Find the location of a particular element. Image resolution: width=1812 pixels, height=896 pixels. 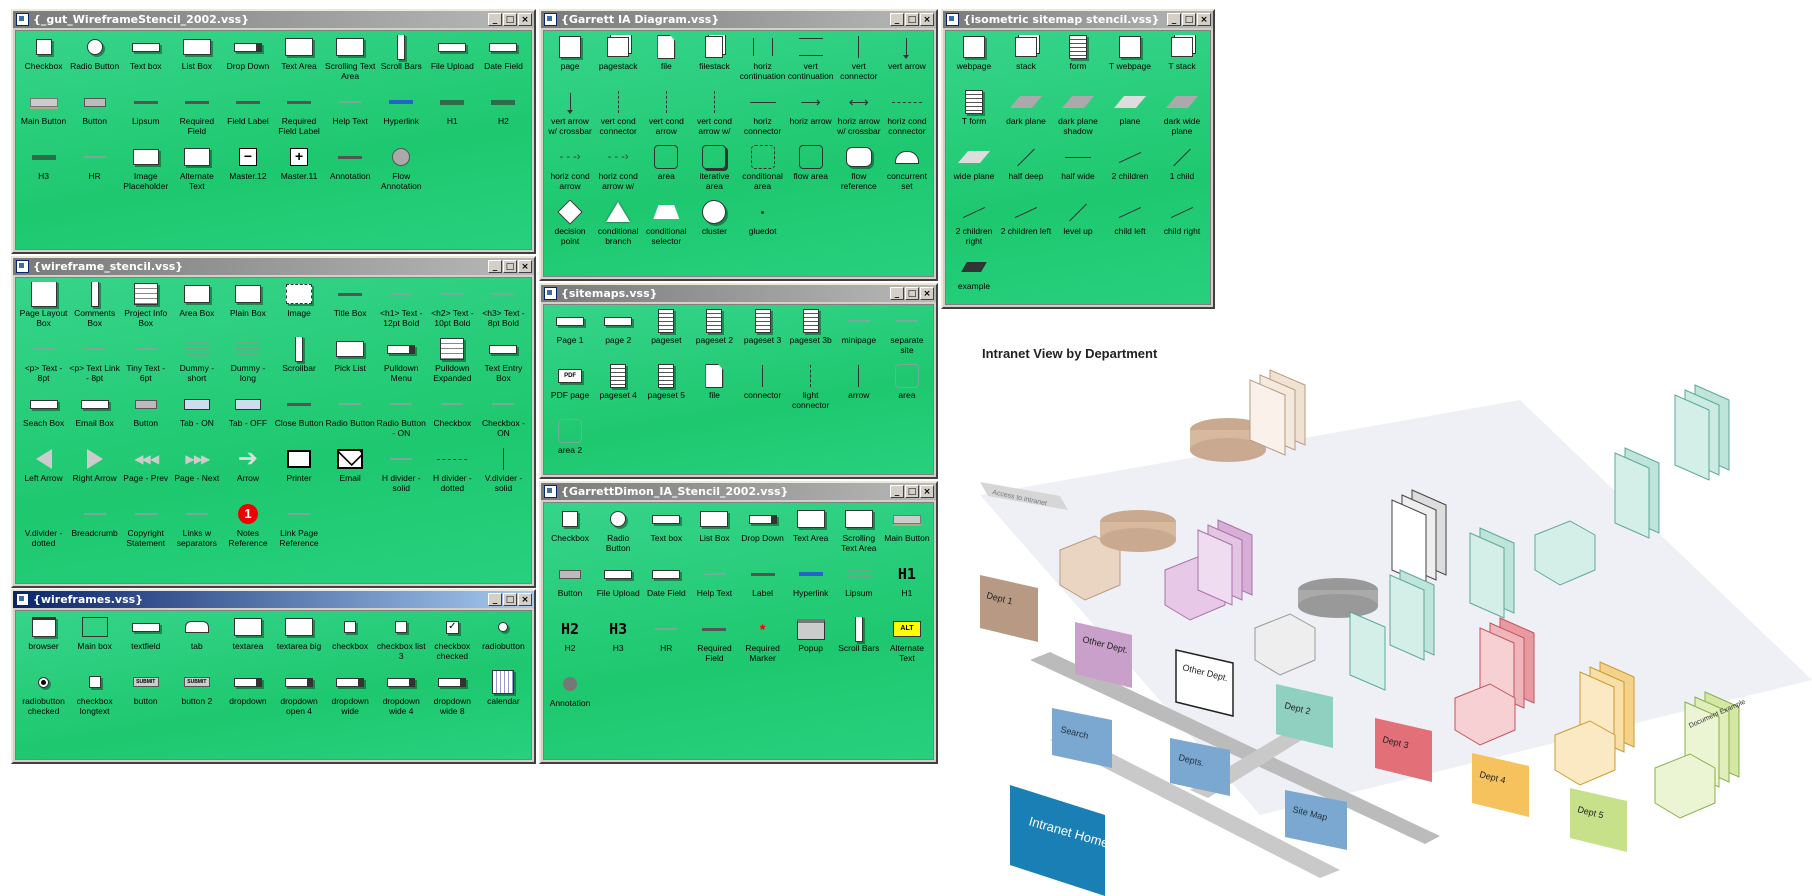

stencil-master-textfield: textfield is located at coordinates (145, 642).